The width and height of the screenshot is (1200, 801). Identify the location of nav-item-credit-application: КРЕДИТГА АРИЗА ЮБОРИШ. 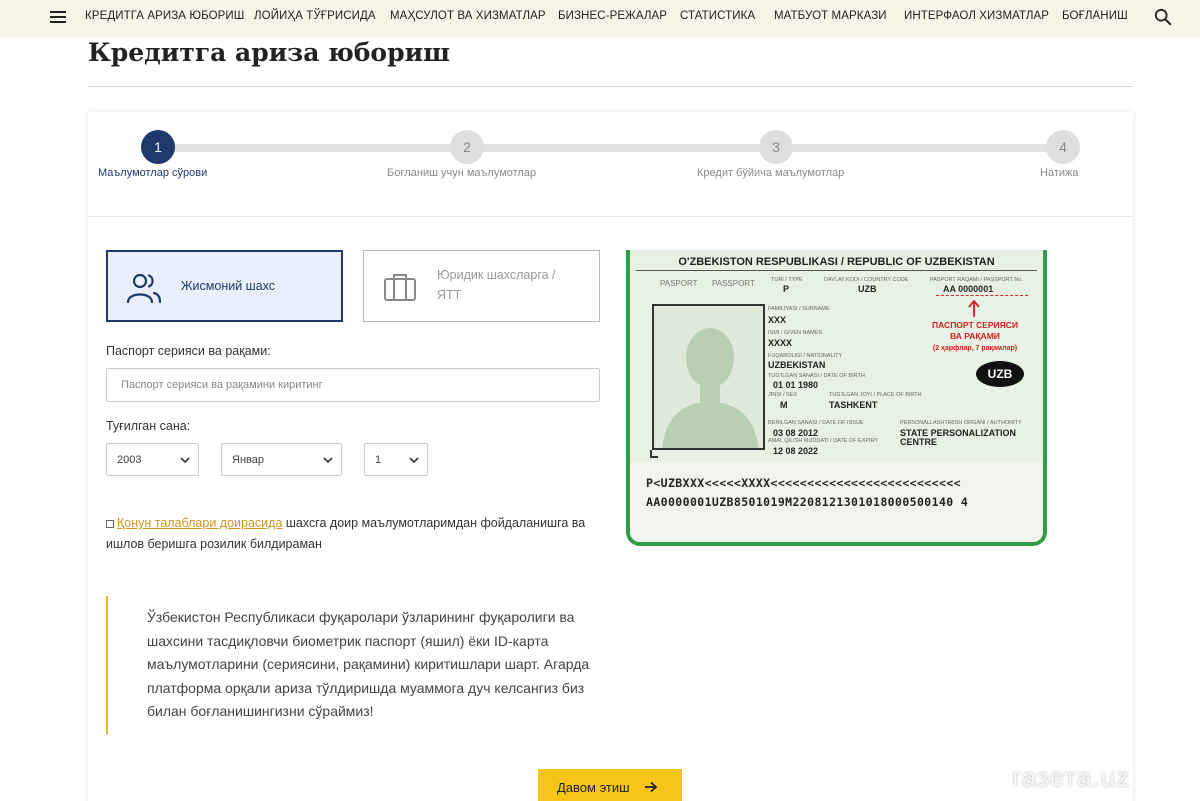
(164, 16).